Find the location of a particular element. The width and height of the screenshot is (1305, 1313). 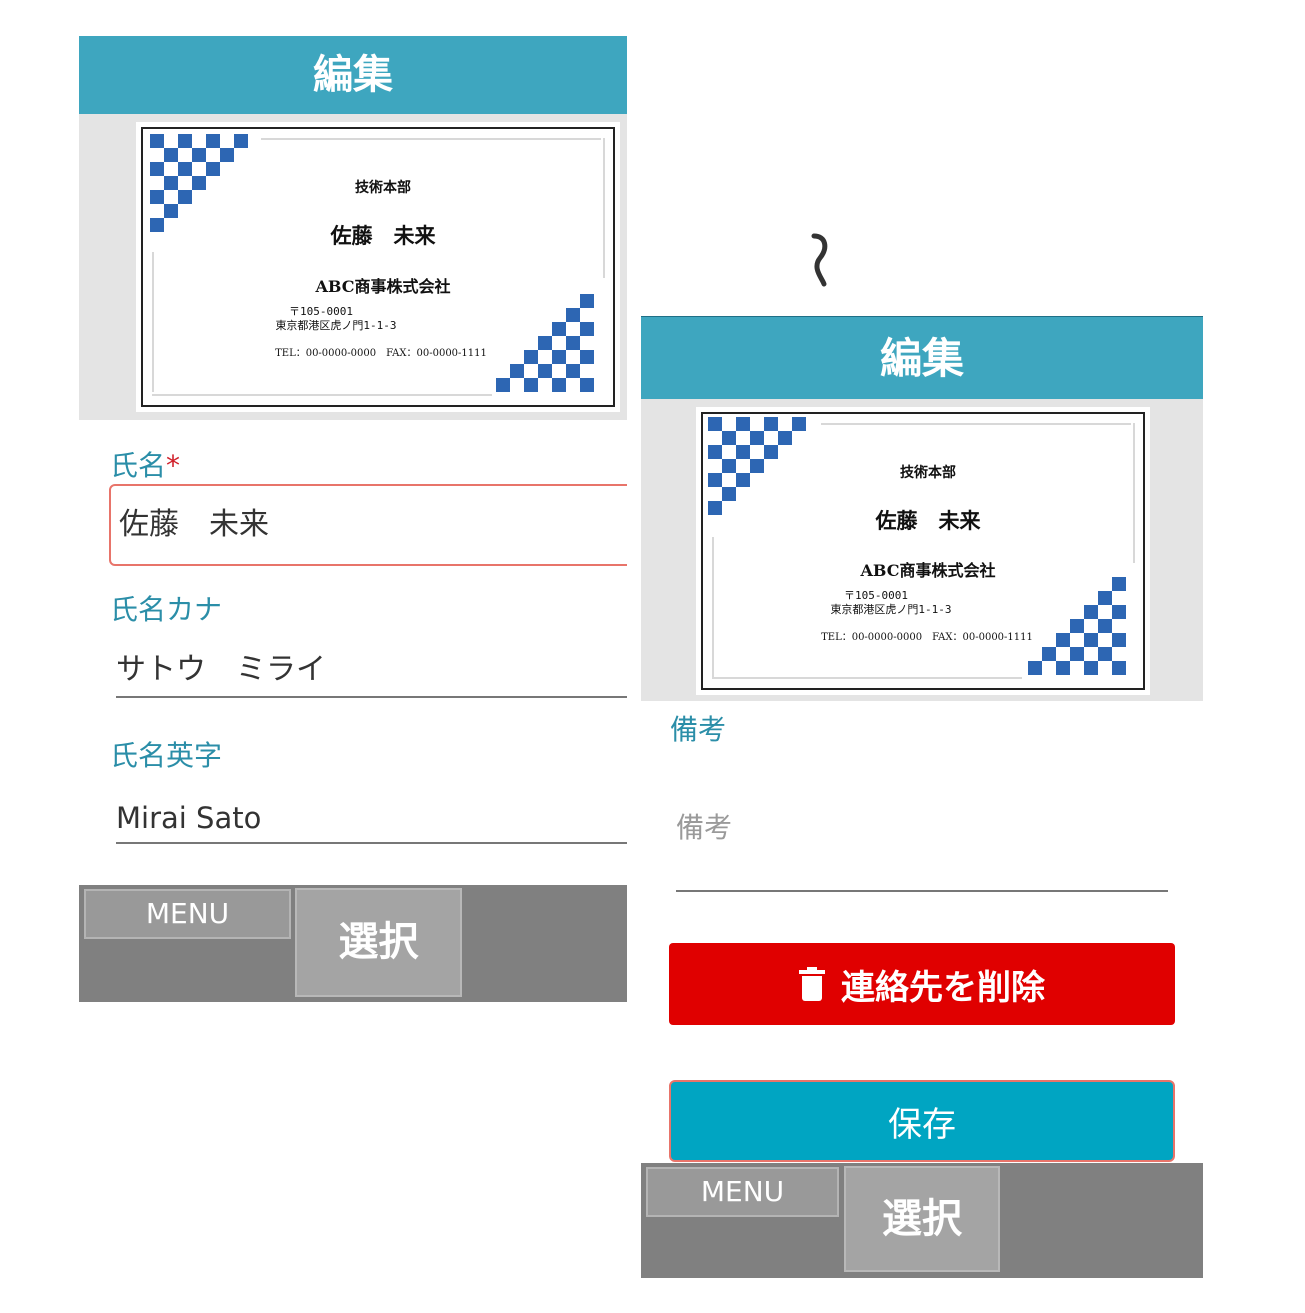

save-button: 保存 is located at coordinates (922, 1121).